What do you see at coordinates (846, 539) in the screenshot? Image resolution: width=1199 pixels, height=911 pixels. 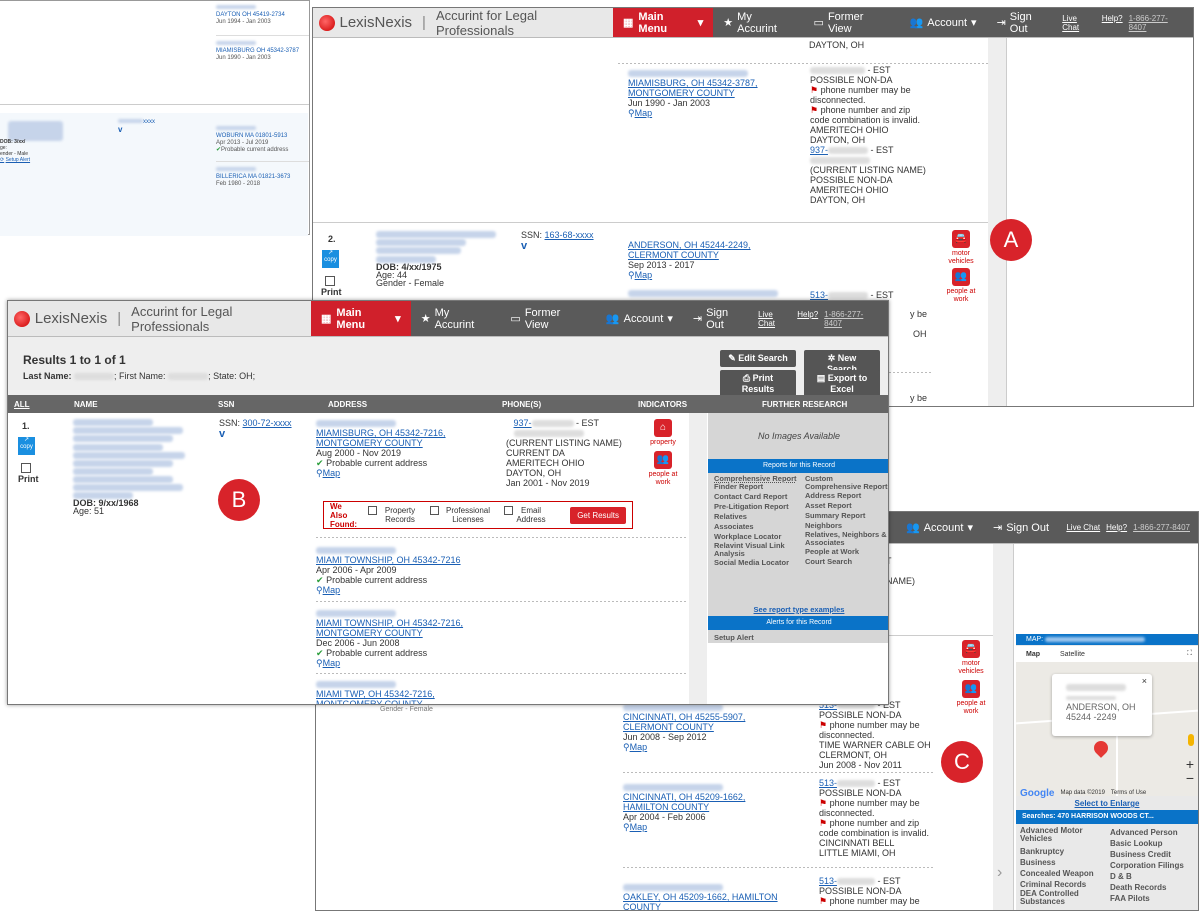 I see `report-link: Relatives, Neighbors & Associates` at bounding box center [846, 539].